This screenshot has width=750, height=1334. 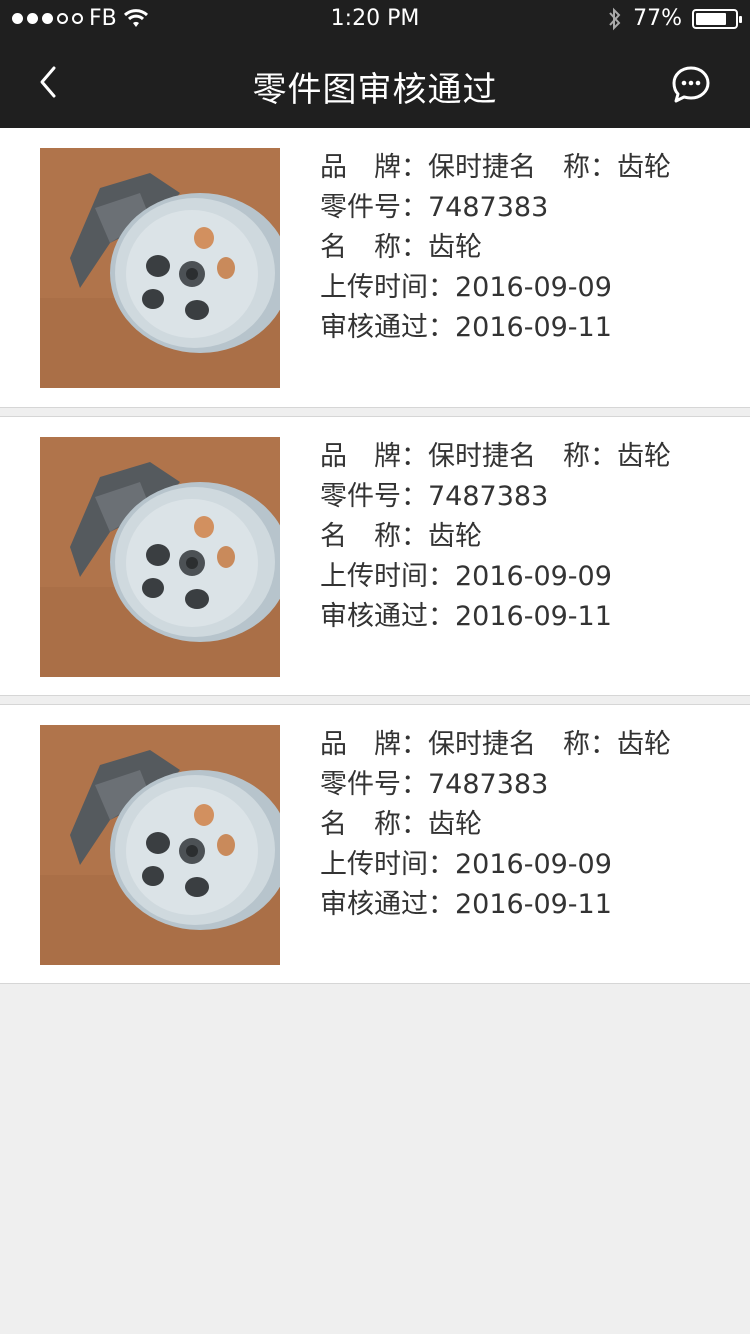 What do you see at coordinates (657, 18) in the screenshot?
I see `battery-percent: 77%` at bounding box center [657, 18].